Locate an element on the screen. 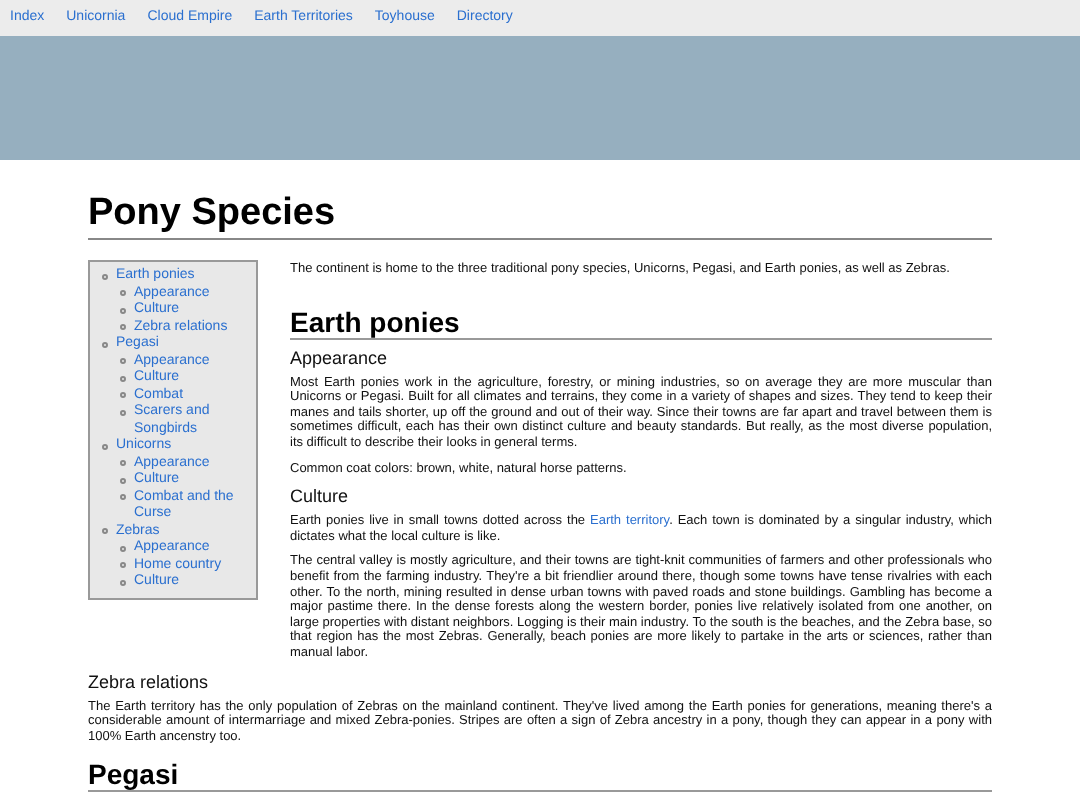 This screenshot has height=810, width=1080. subsection-heading: Culture is located at coordinates (320, 496).